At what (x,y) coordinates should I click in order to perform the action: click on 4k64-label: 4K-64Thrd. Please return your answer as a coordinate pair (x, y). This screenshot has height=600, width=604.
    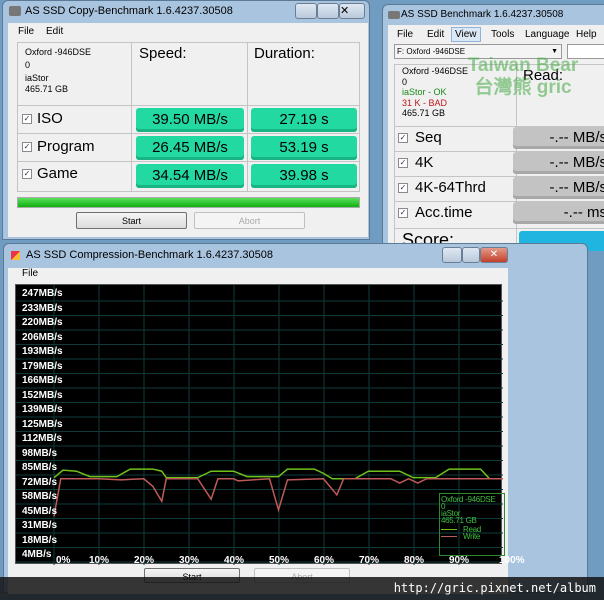
    Looking at the image, I should click on (450, 187).